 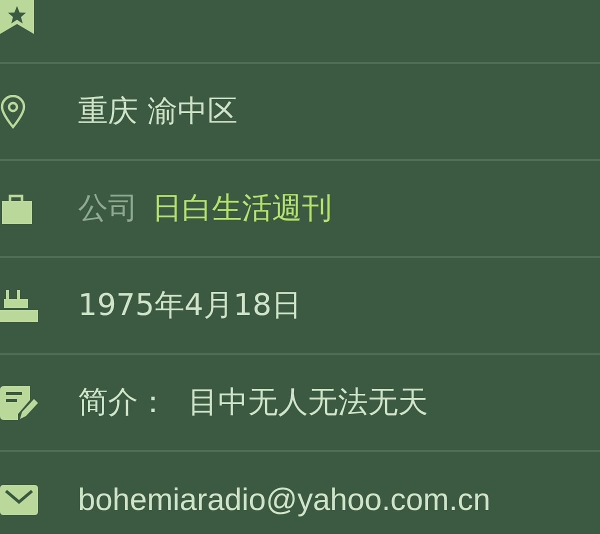 I want to click on birthday-text: 1975年4月18日, so click(x=190, y=306).